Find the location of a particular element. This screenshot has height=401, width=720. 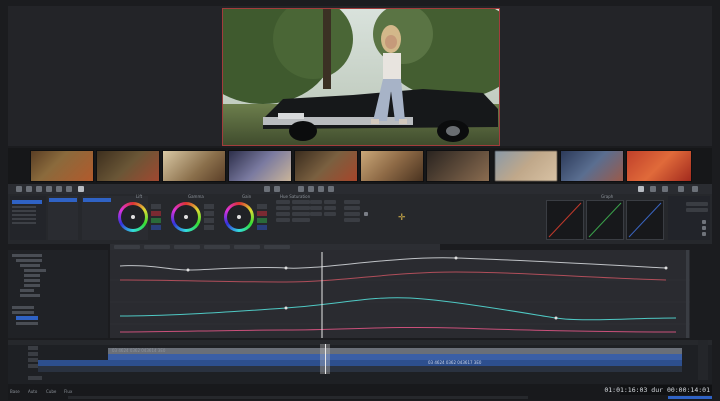

color-panel: Lift Gamma Gain Hue Saturation ✛ Graph is located at coordinates (360, 219).